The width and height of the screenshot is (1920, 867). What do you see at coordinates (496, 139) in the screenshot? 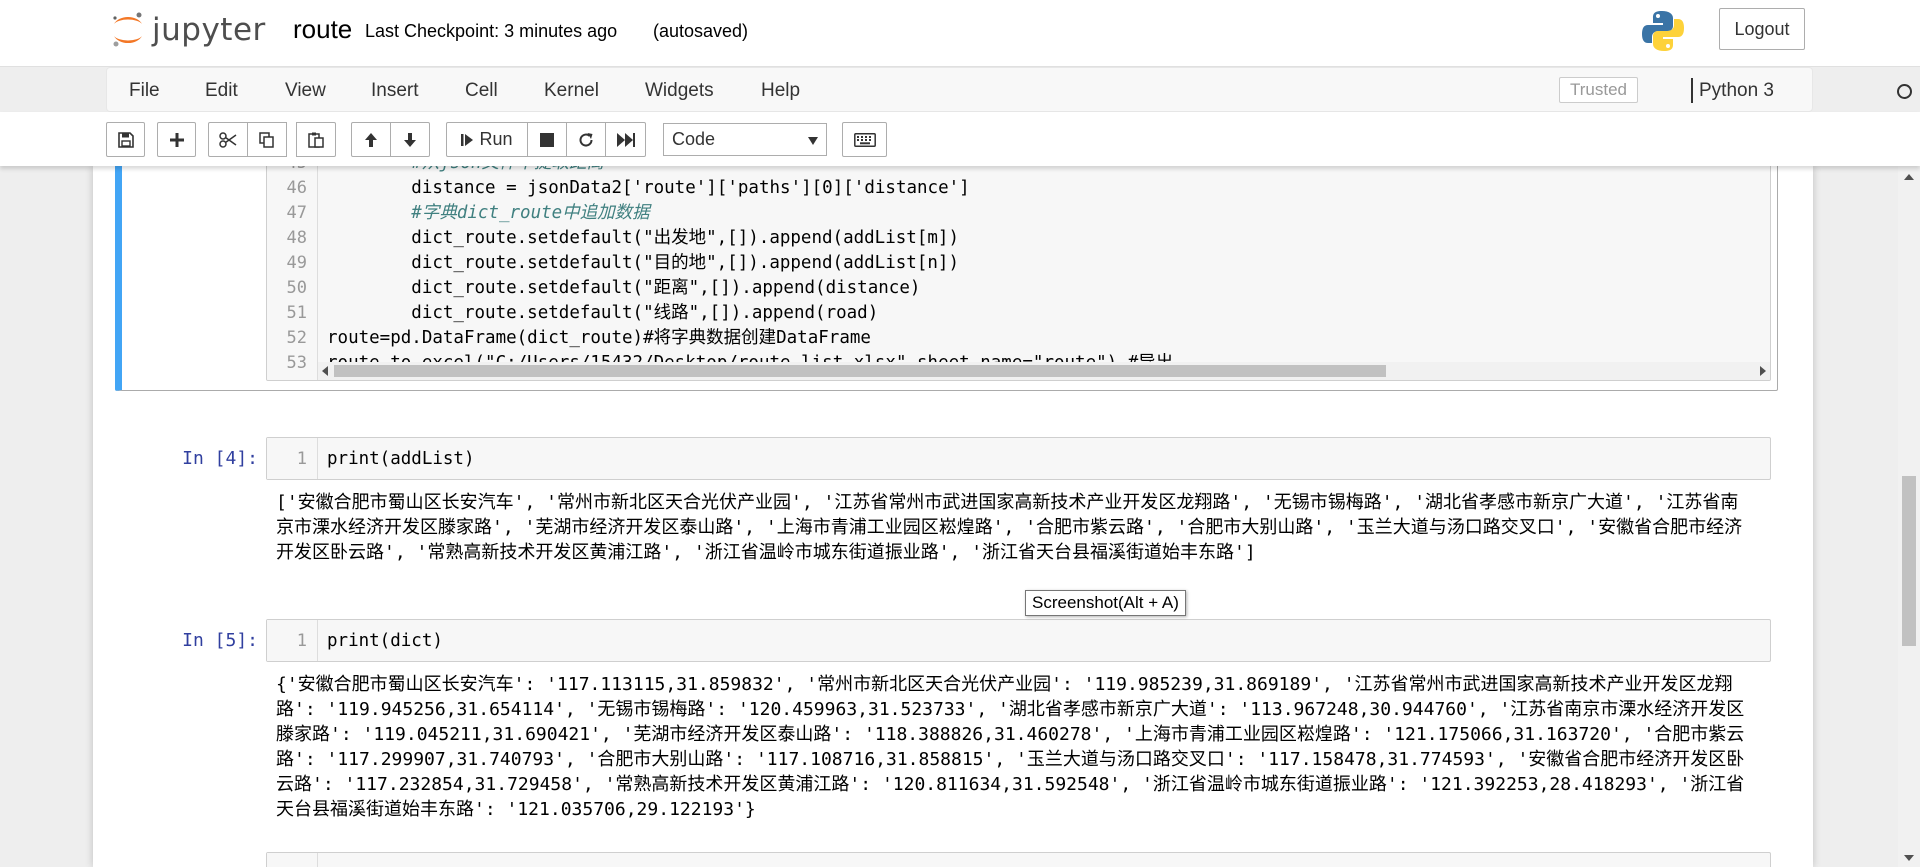
I see `run-label: Run` at bounding box center [496, 139].